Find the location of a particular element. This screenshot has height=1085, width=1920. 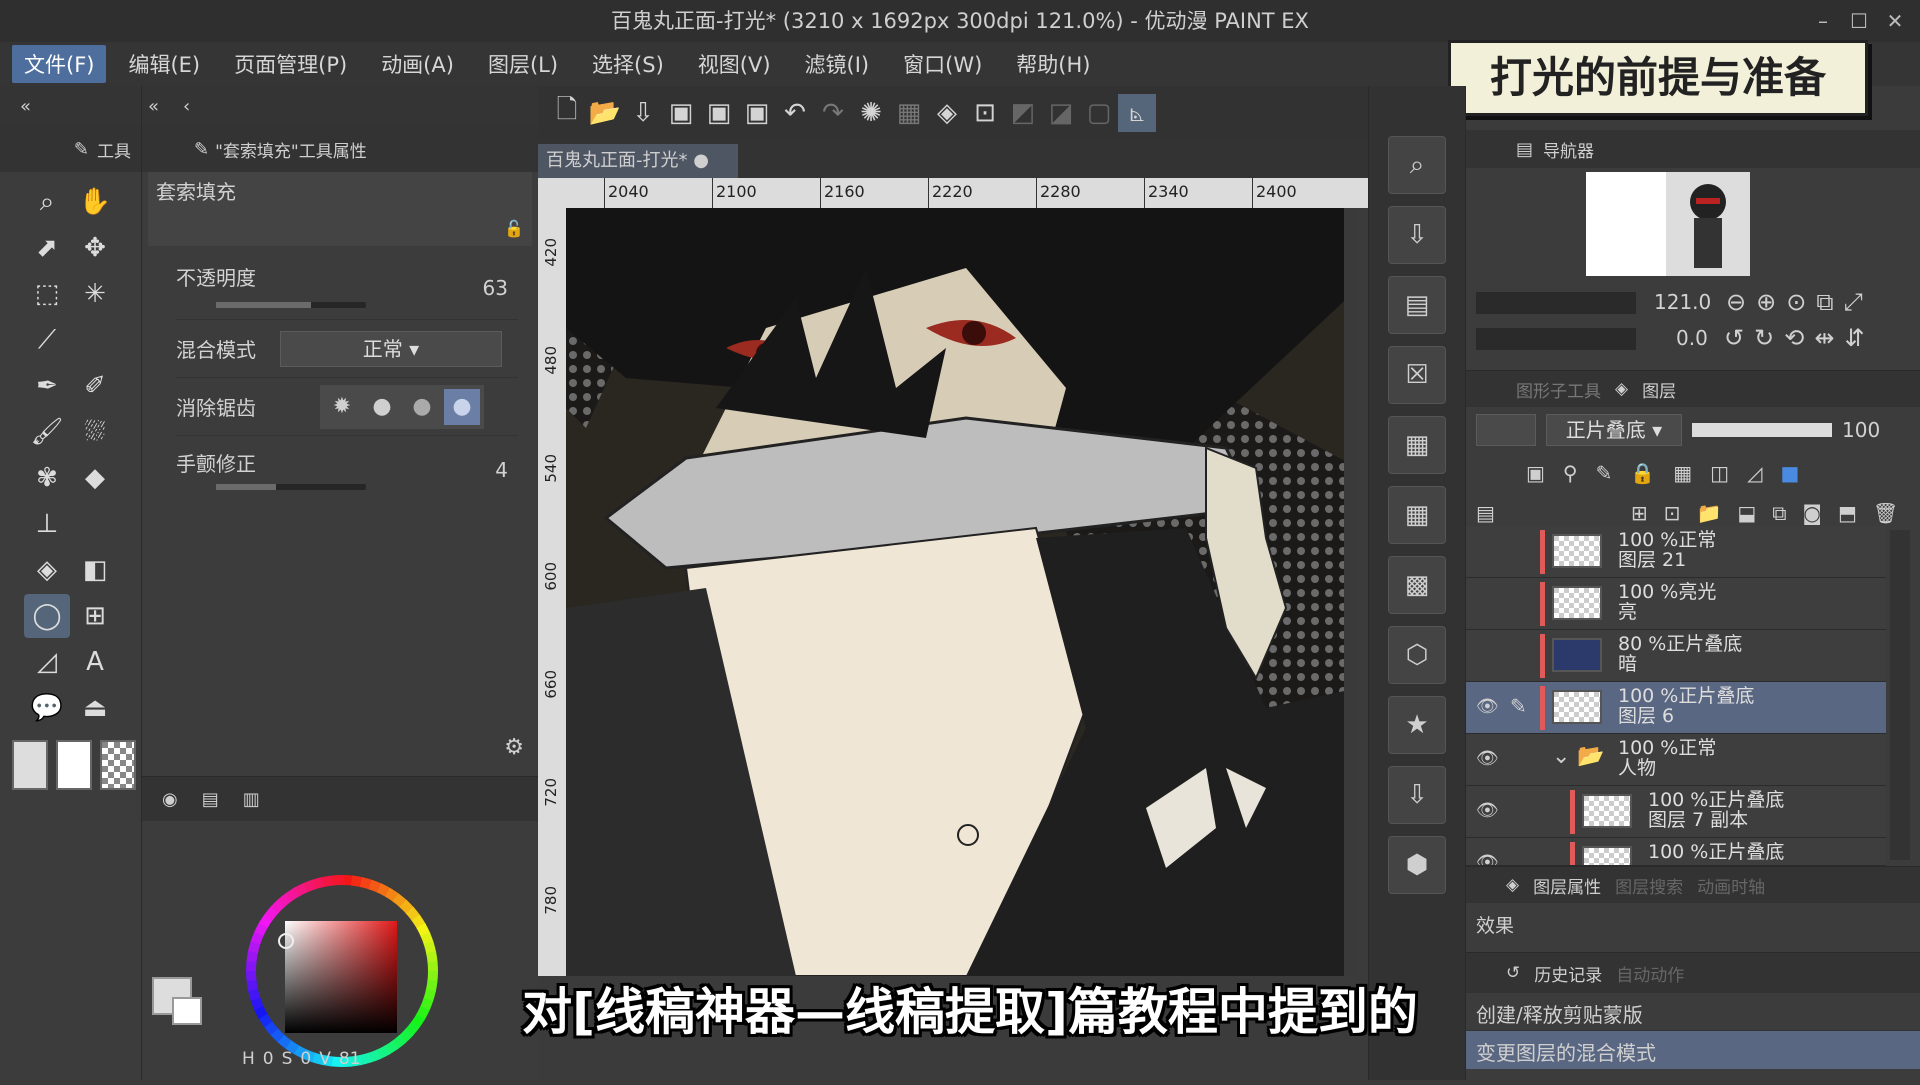

new-file-icon: 🗋 is located at coordinates (567, 113).